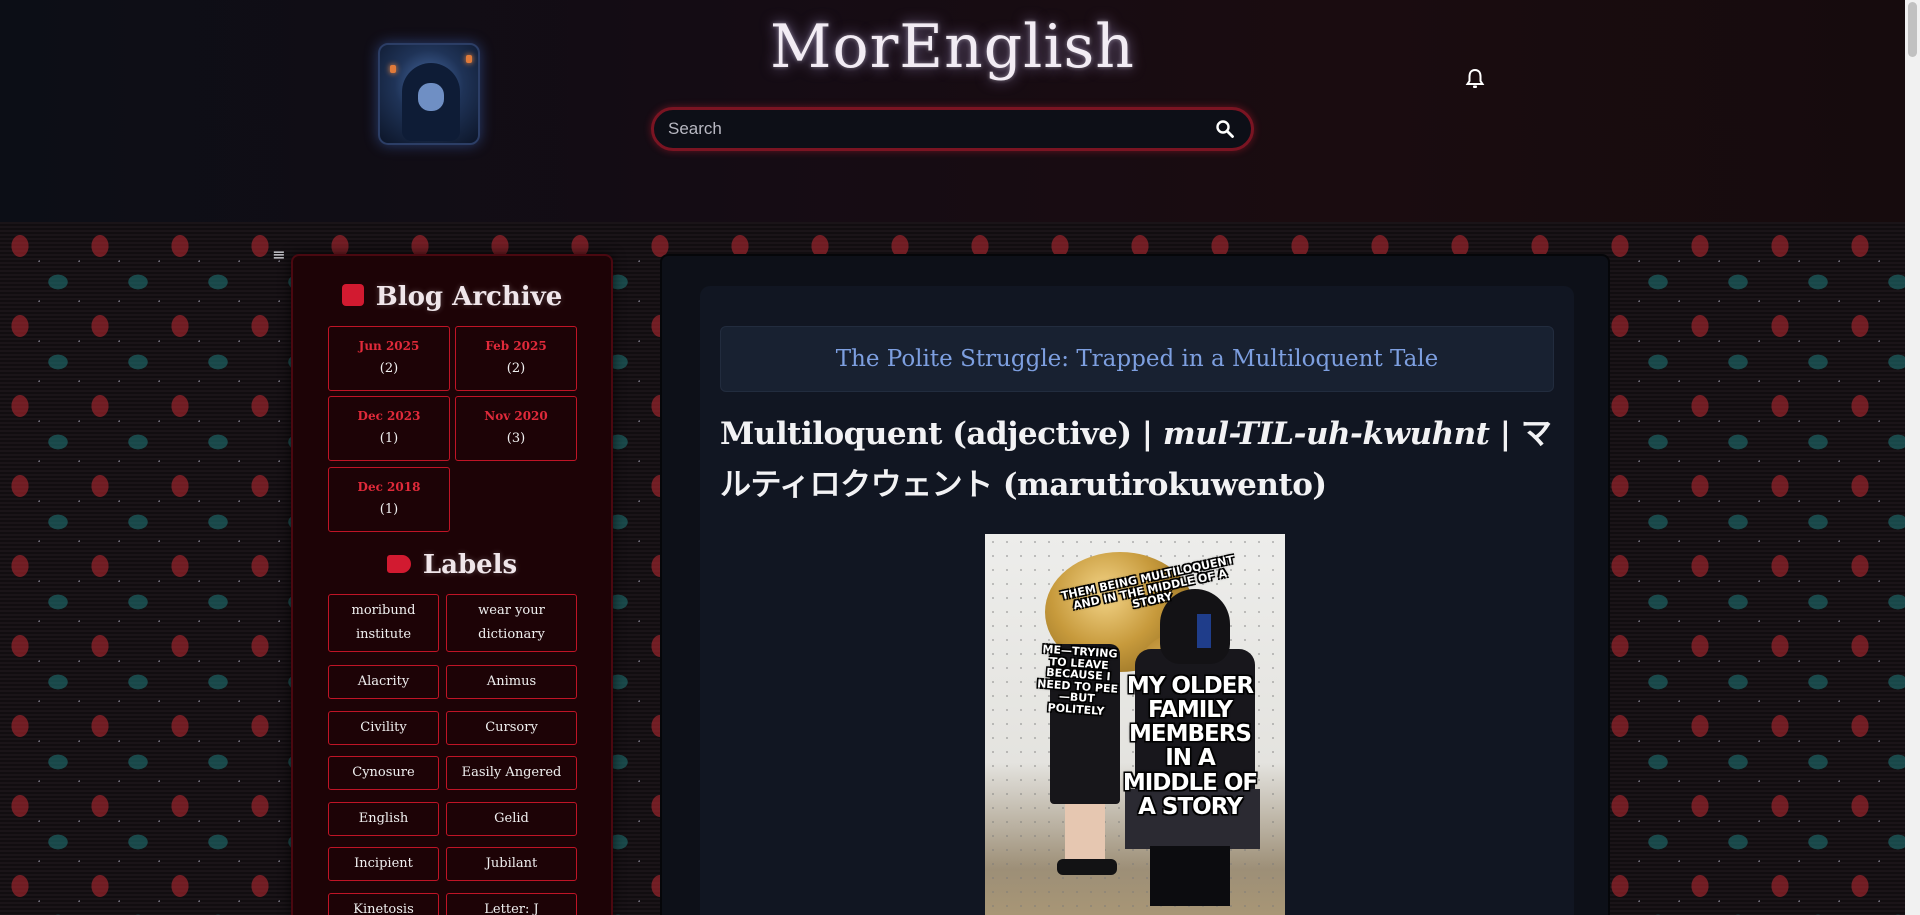 The width and height of the screenshot is (1920, 915). What do you see at coordinates (511, 623) in the screenshot?
I see `label-wear-your-dictionary: wear your dictionary` at bounding box center [511, 623].